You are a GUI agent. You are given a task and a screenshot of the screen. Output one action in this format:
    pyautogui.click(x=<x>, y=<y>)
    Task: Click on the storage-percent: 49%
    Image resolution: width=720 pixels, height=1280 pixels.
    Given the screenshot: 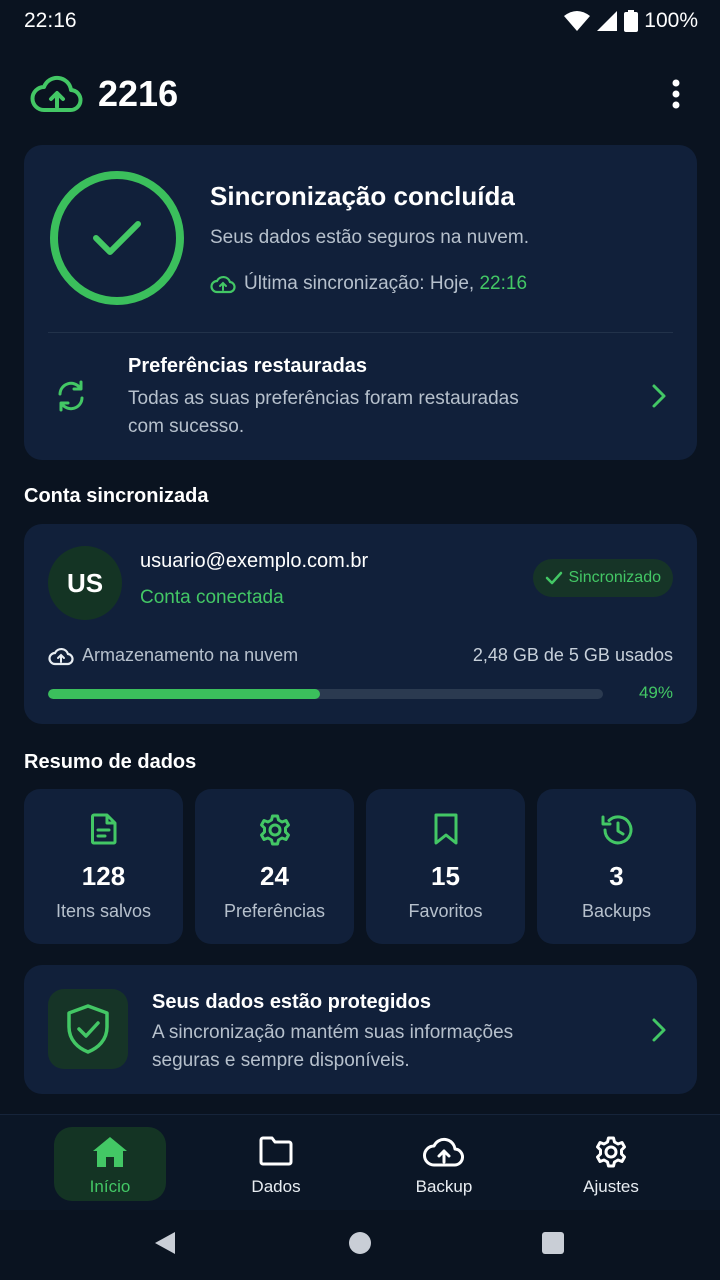 What is the action you would take?
    pyautogui.click(x=655, y=692)
    